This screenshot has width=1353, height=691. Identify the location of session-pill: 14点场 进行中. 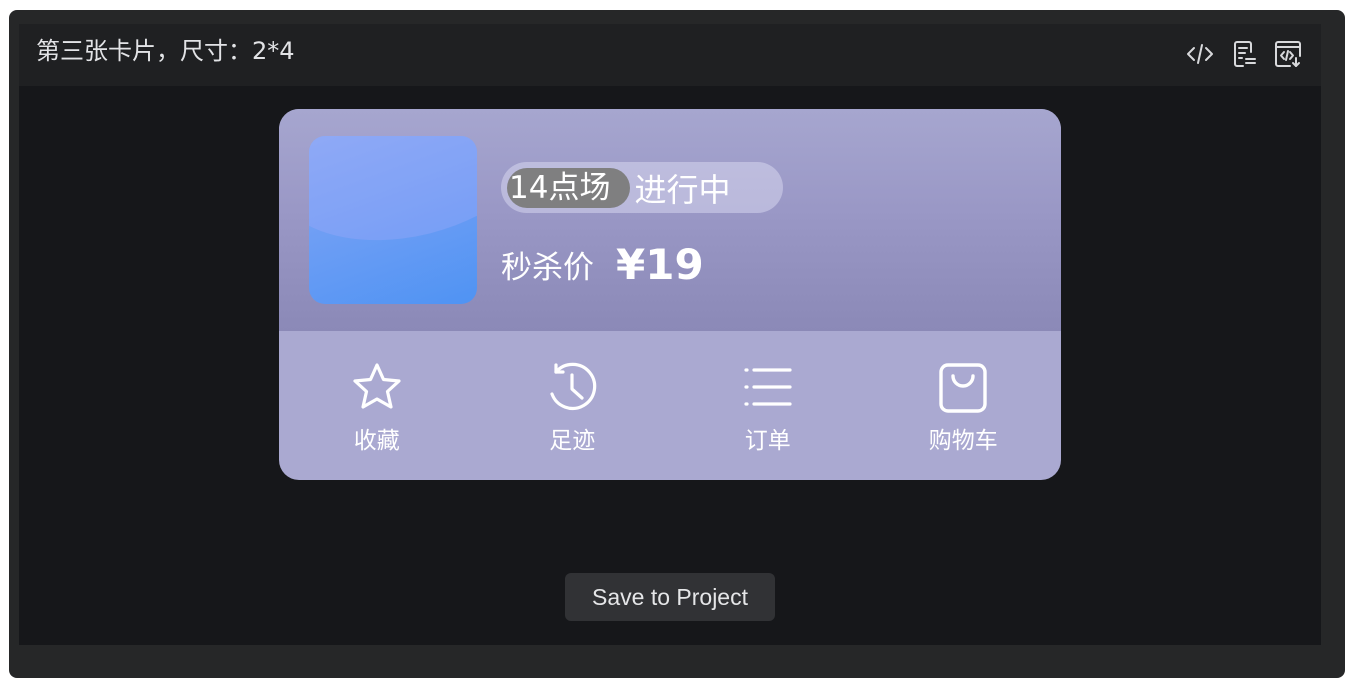
(642, 187).